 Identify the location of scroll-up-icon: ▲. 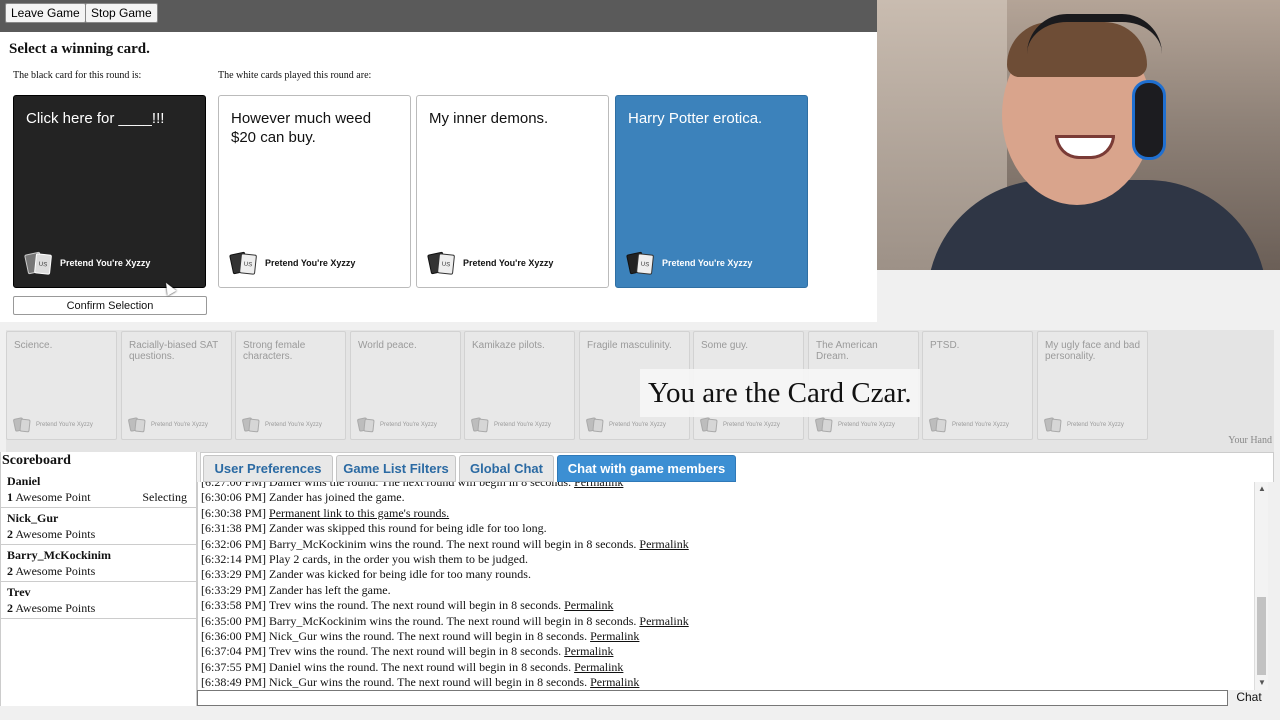
(1262, 488).